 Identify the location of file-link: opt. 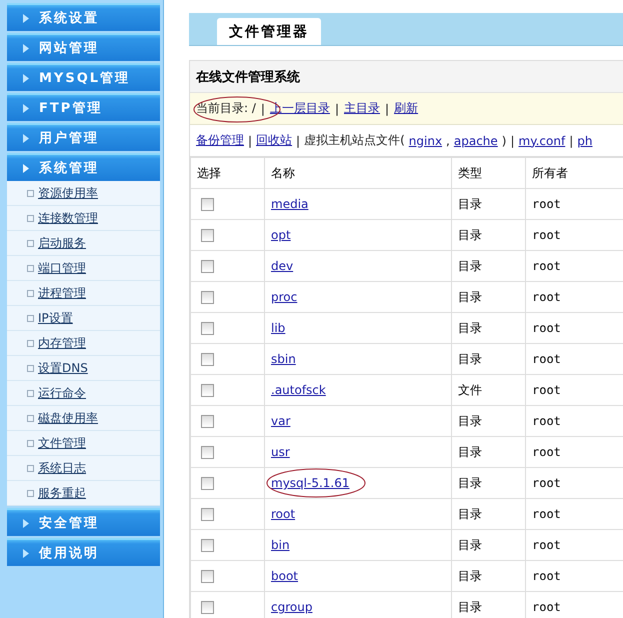
(281, 235).